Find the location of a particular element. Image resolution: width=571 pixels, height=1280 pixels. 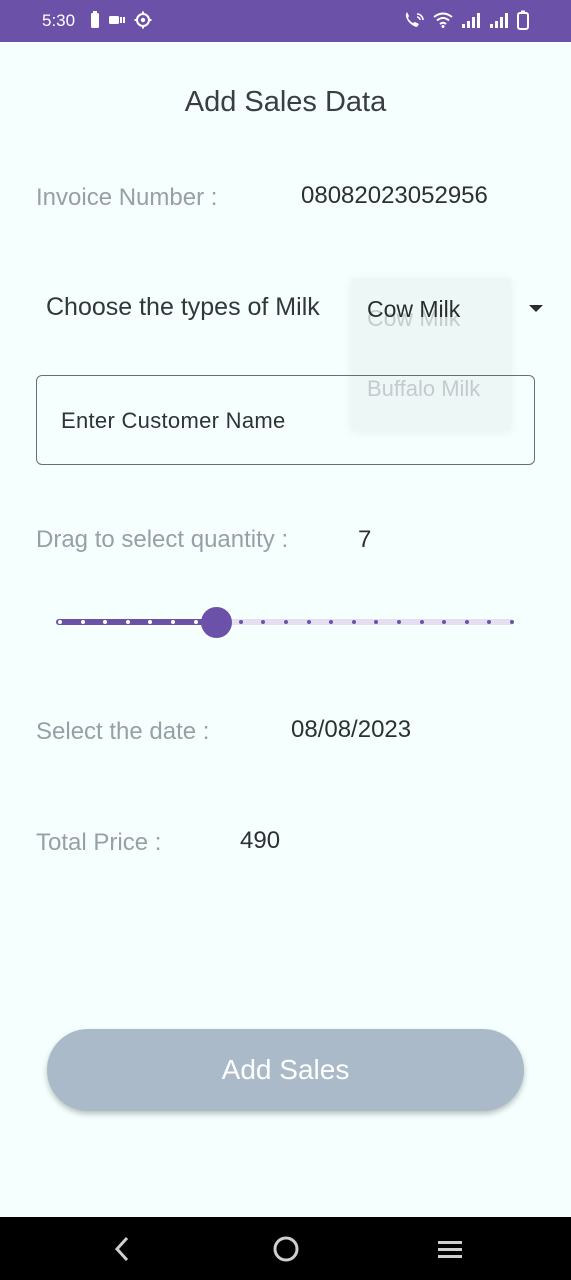

slider-thumb is located at coordinates (216, 622).